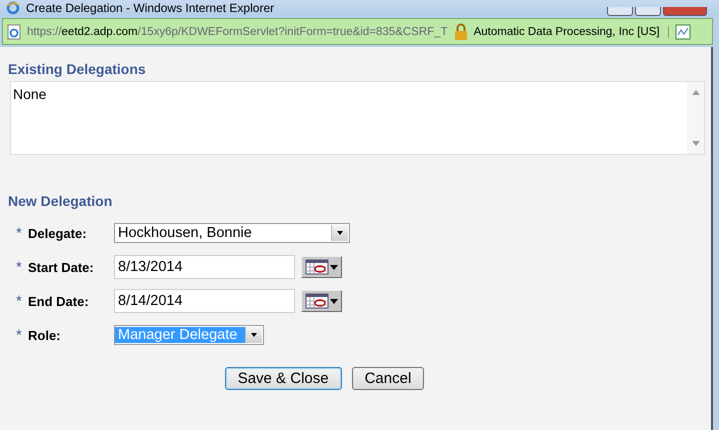  Describe the element at coordinates (696, 143) in the screenshot. I see `scroll-down-icon` at that location.